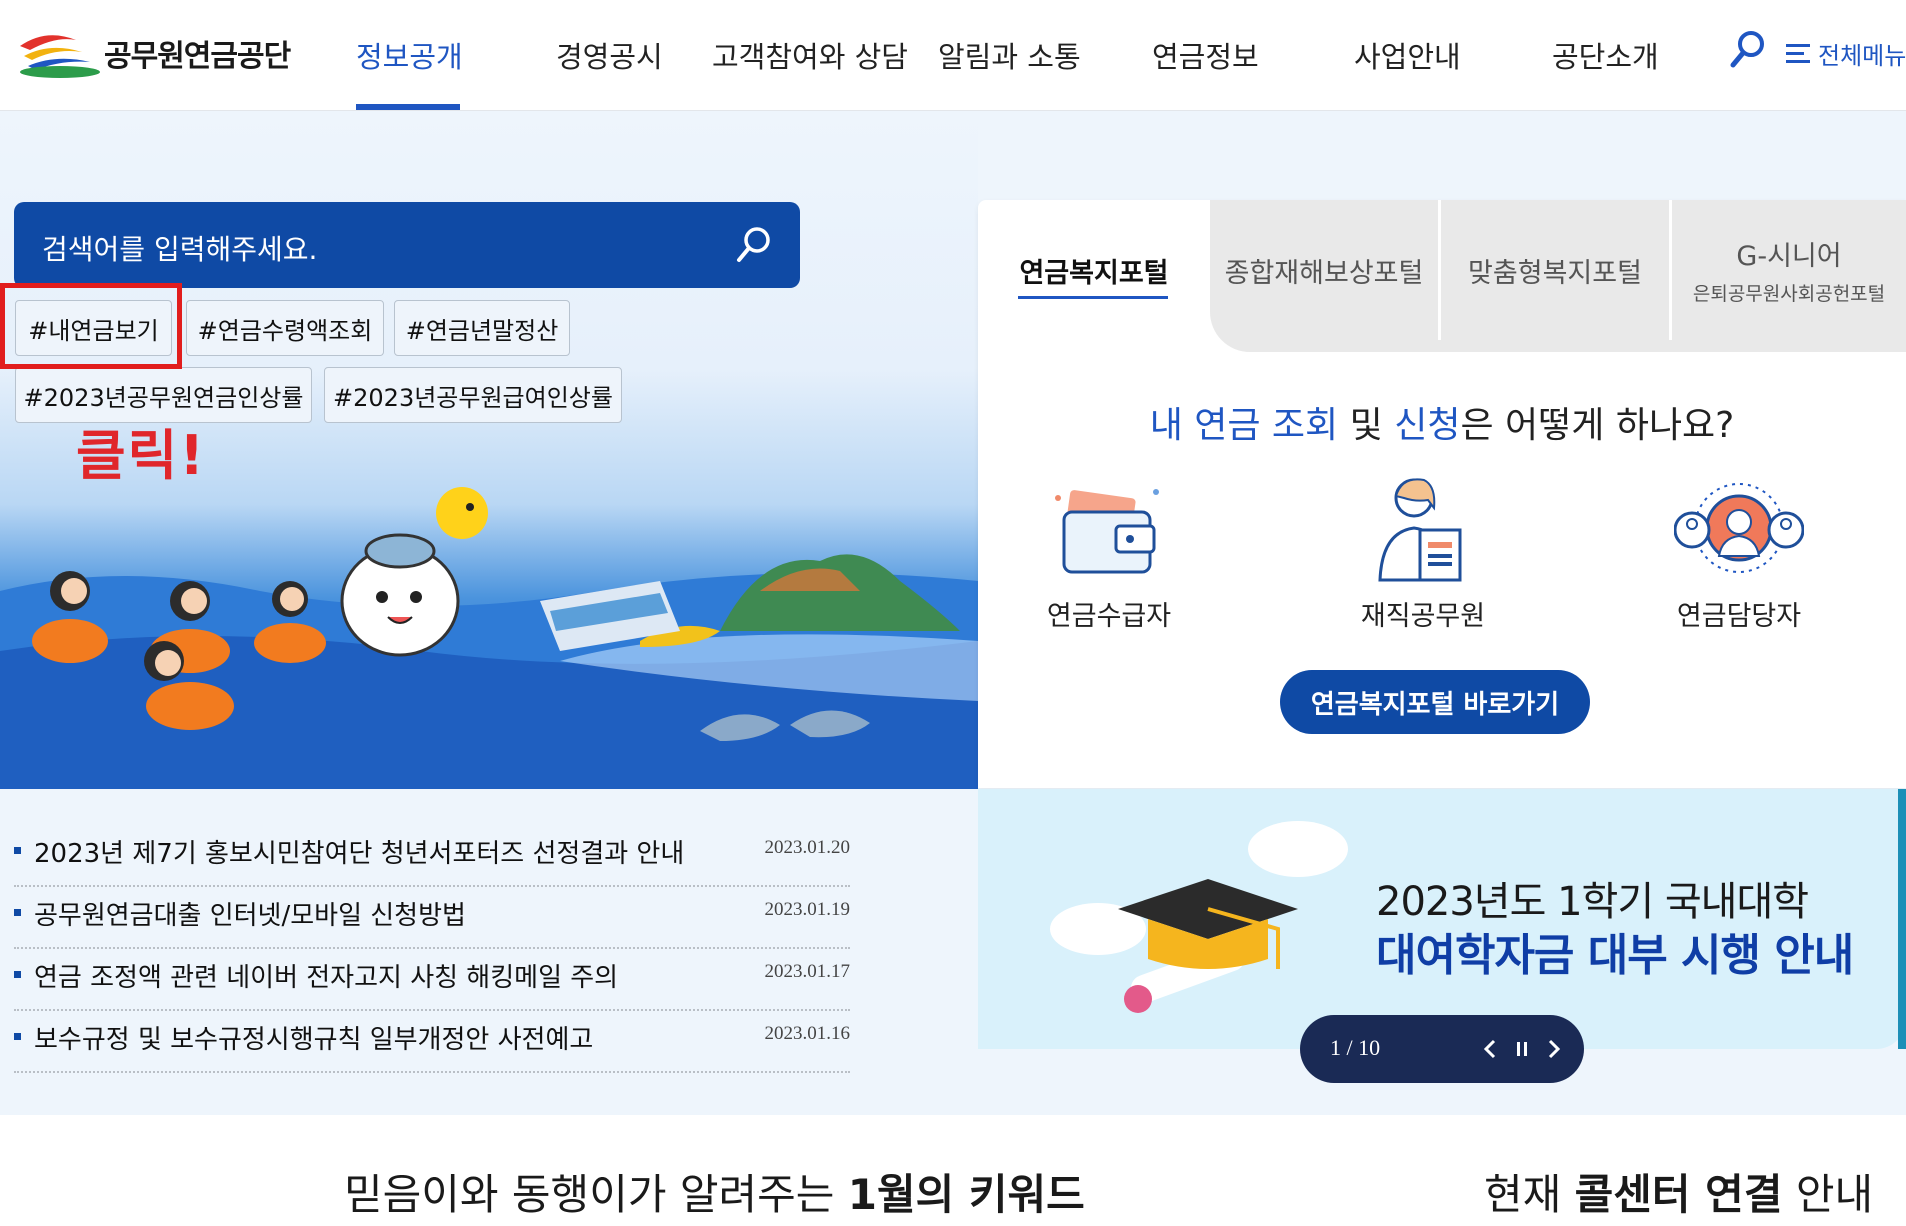 This screenshot has width=1906, height=1226. Describe the element at coordinates (1205, 55) in the screenshot. I see `nav-pension-info: 연금정보` at that location.